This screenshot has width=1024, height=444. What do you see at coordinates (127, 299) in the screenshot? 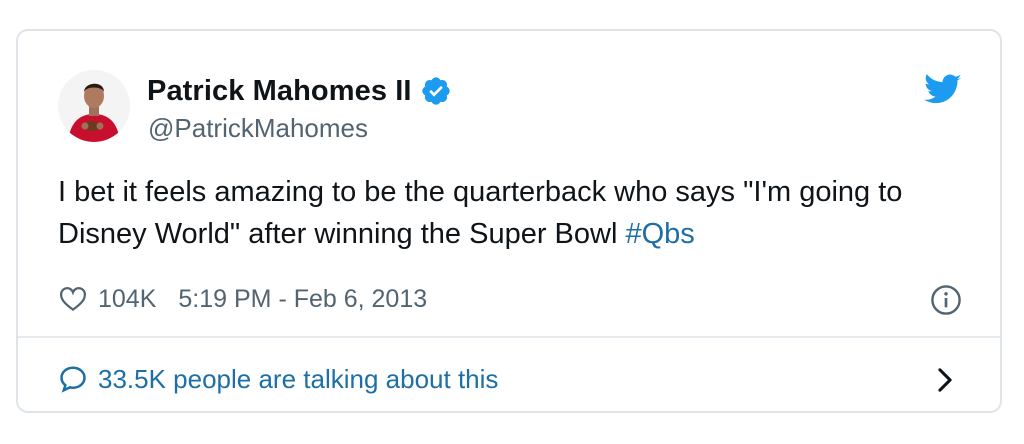
I see `like-count: 104K` at bounding box center [127, 299].